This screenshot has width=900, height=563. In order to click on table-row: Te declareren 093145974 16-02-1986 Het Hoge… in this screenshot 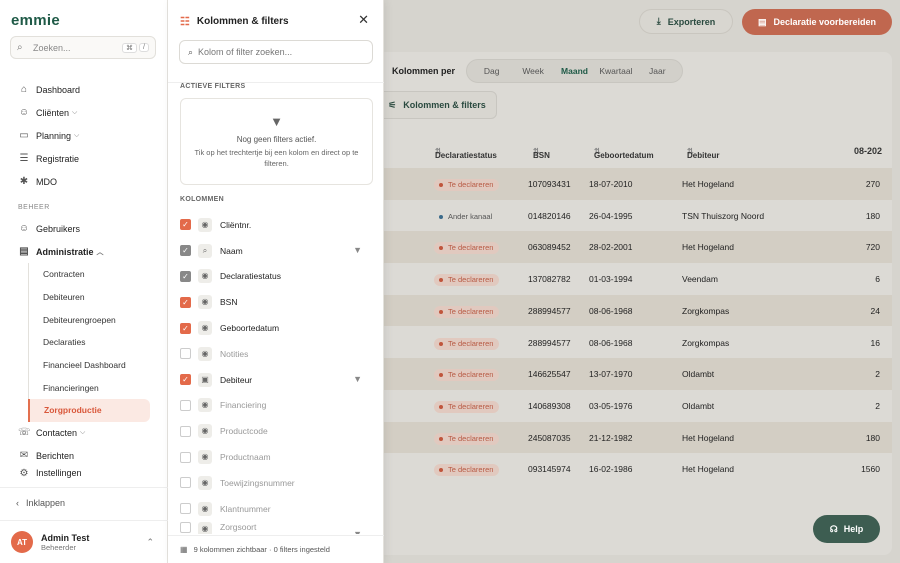, I will do `click(638, 469)`.